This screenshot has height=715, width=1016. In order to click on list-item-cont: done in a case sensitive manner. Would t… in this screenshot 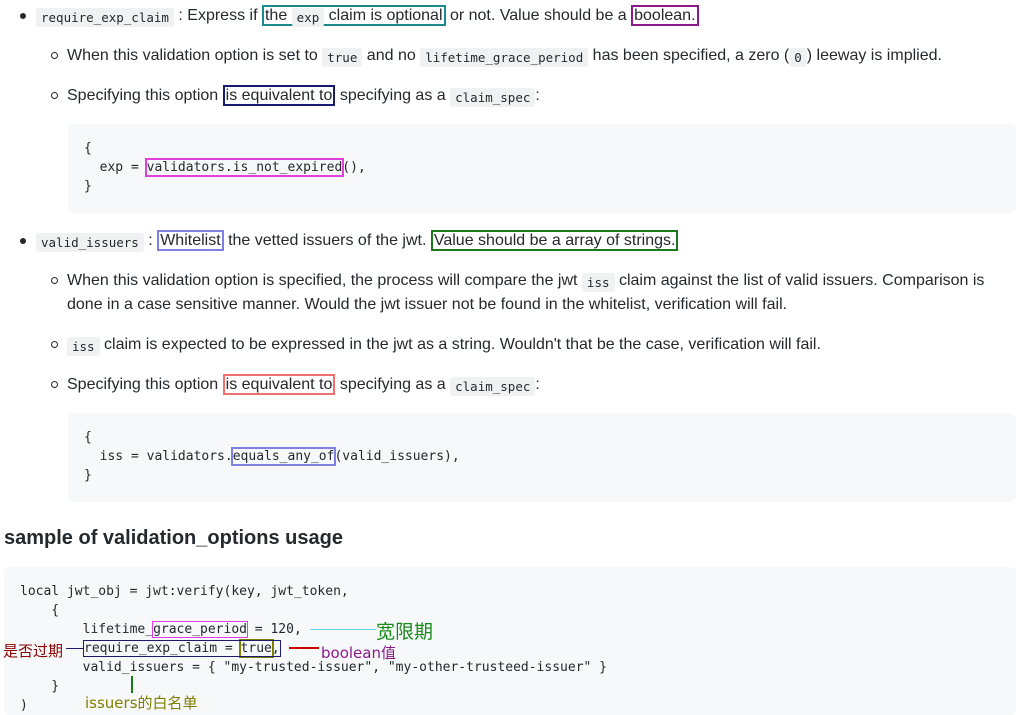, I will do `click(427, 304)`.